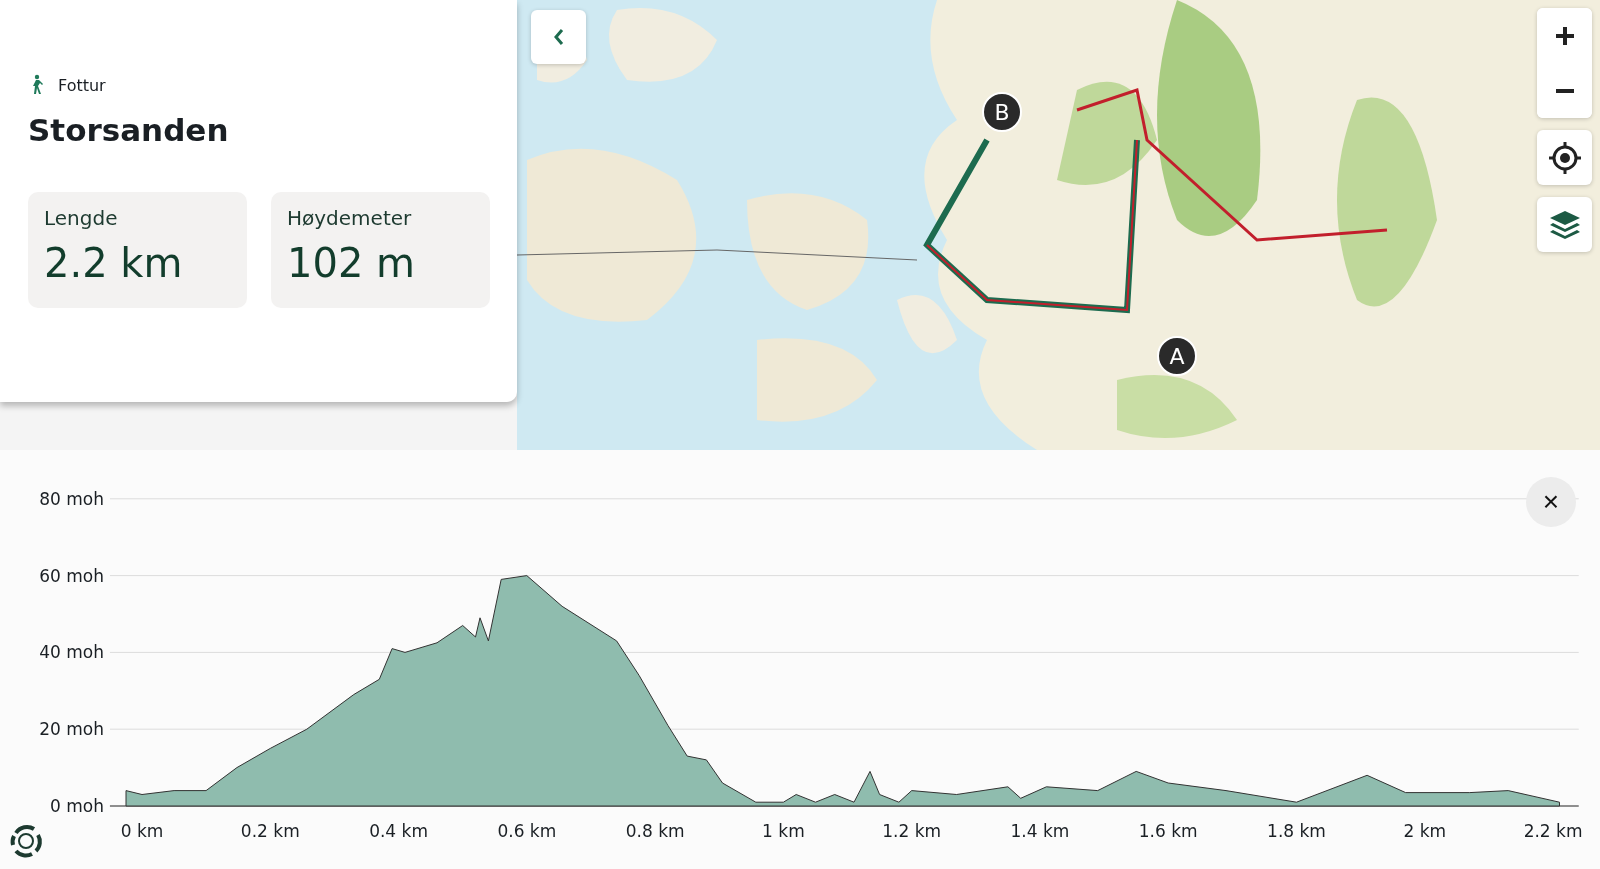  What do you see at coordinates (77, 806) in the screenshot?
I see `y-axis-label: 0 moh` at bounding box center [77, 806].